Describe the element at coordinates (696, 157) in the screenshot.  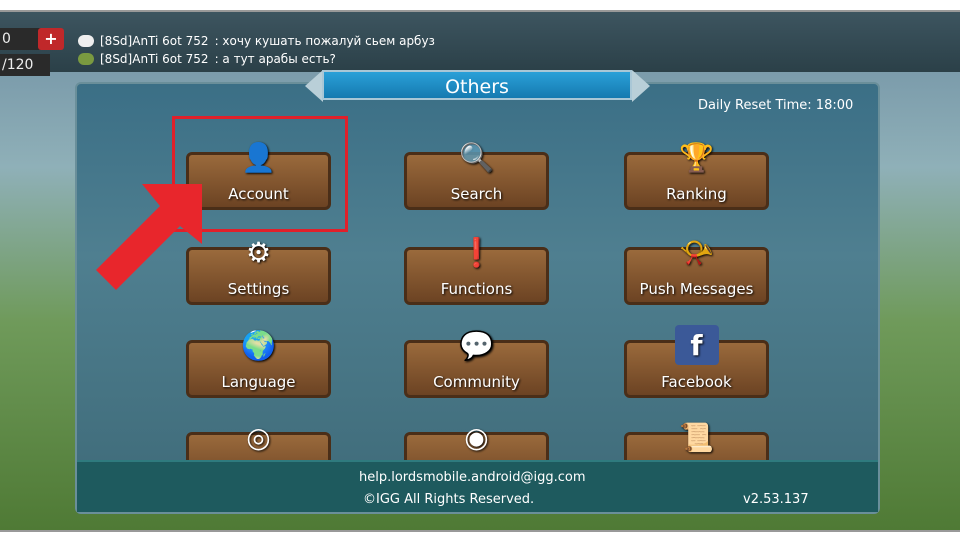
I see `ranking-icon: 🏆` at that location.